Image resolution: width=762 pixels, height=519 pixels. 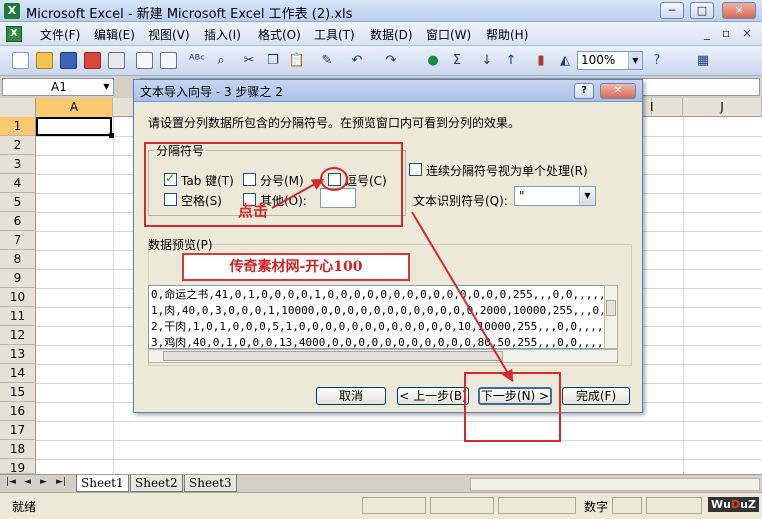 What do you see at coordinates (298, 193) in the screenshot?
I see `arrow-to-comma` at bounding box center [298, 193].